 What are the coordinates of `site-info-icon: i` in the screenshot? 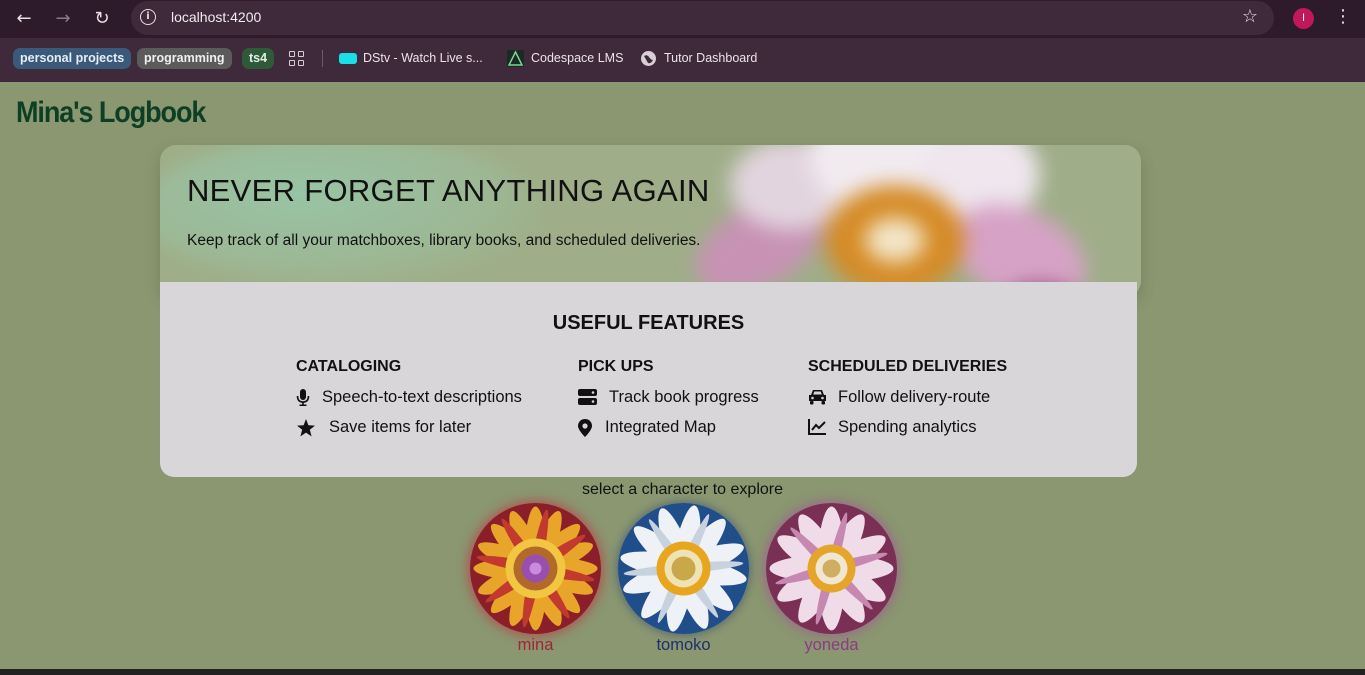 It's located at (148, 17).